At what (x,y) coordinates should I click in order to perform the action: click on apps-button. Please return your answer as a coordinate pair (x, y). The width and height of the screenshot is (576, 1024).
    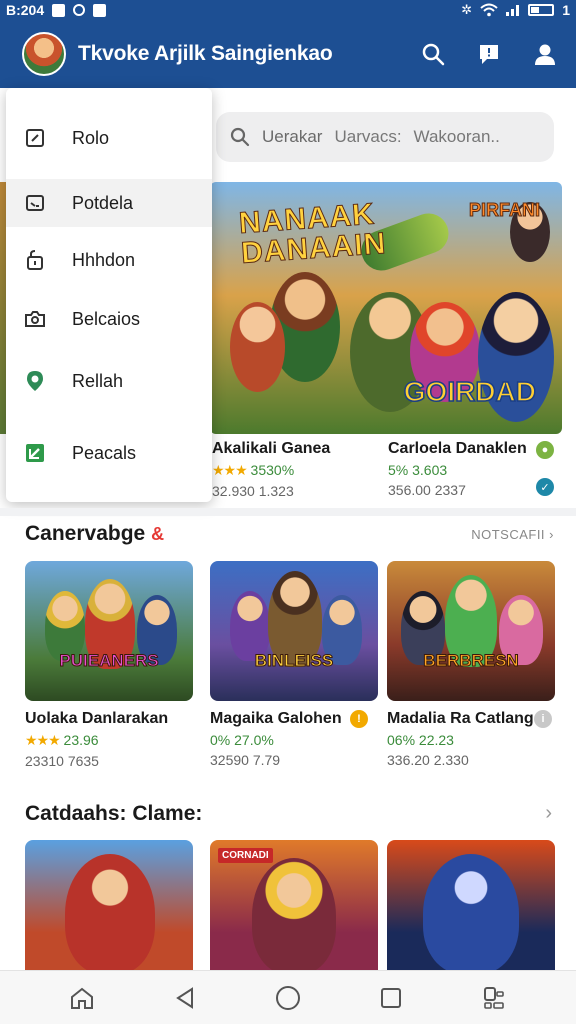
    Looking at the image, I should click on (494, 998).